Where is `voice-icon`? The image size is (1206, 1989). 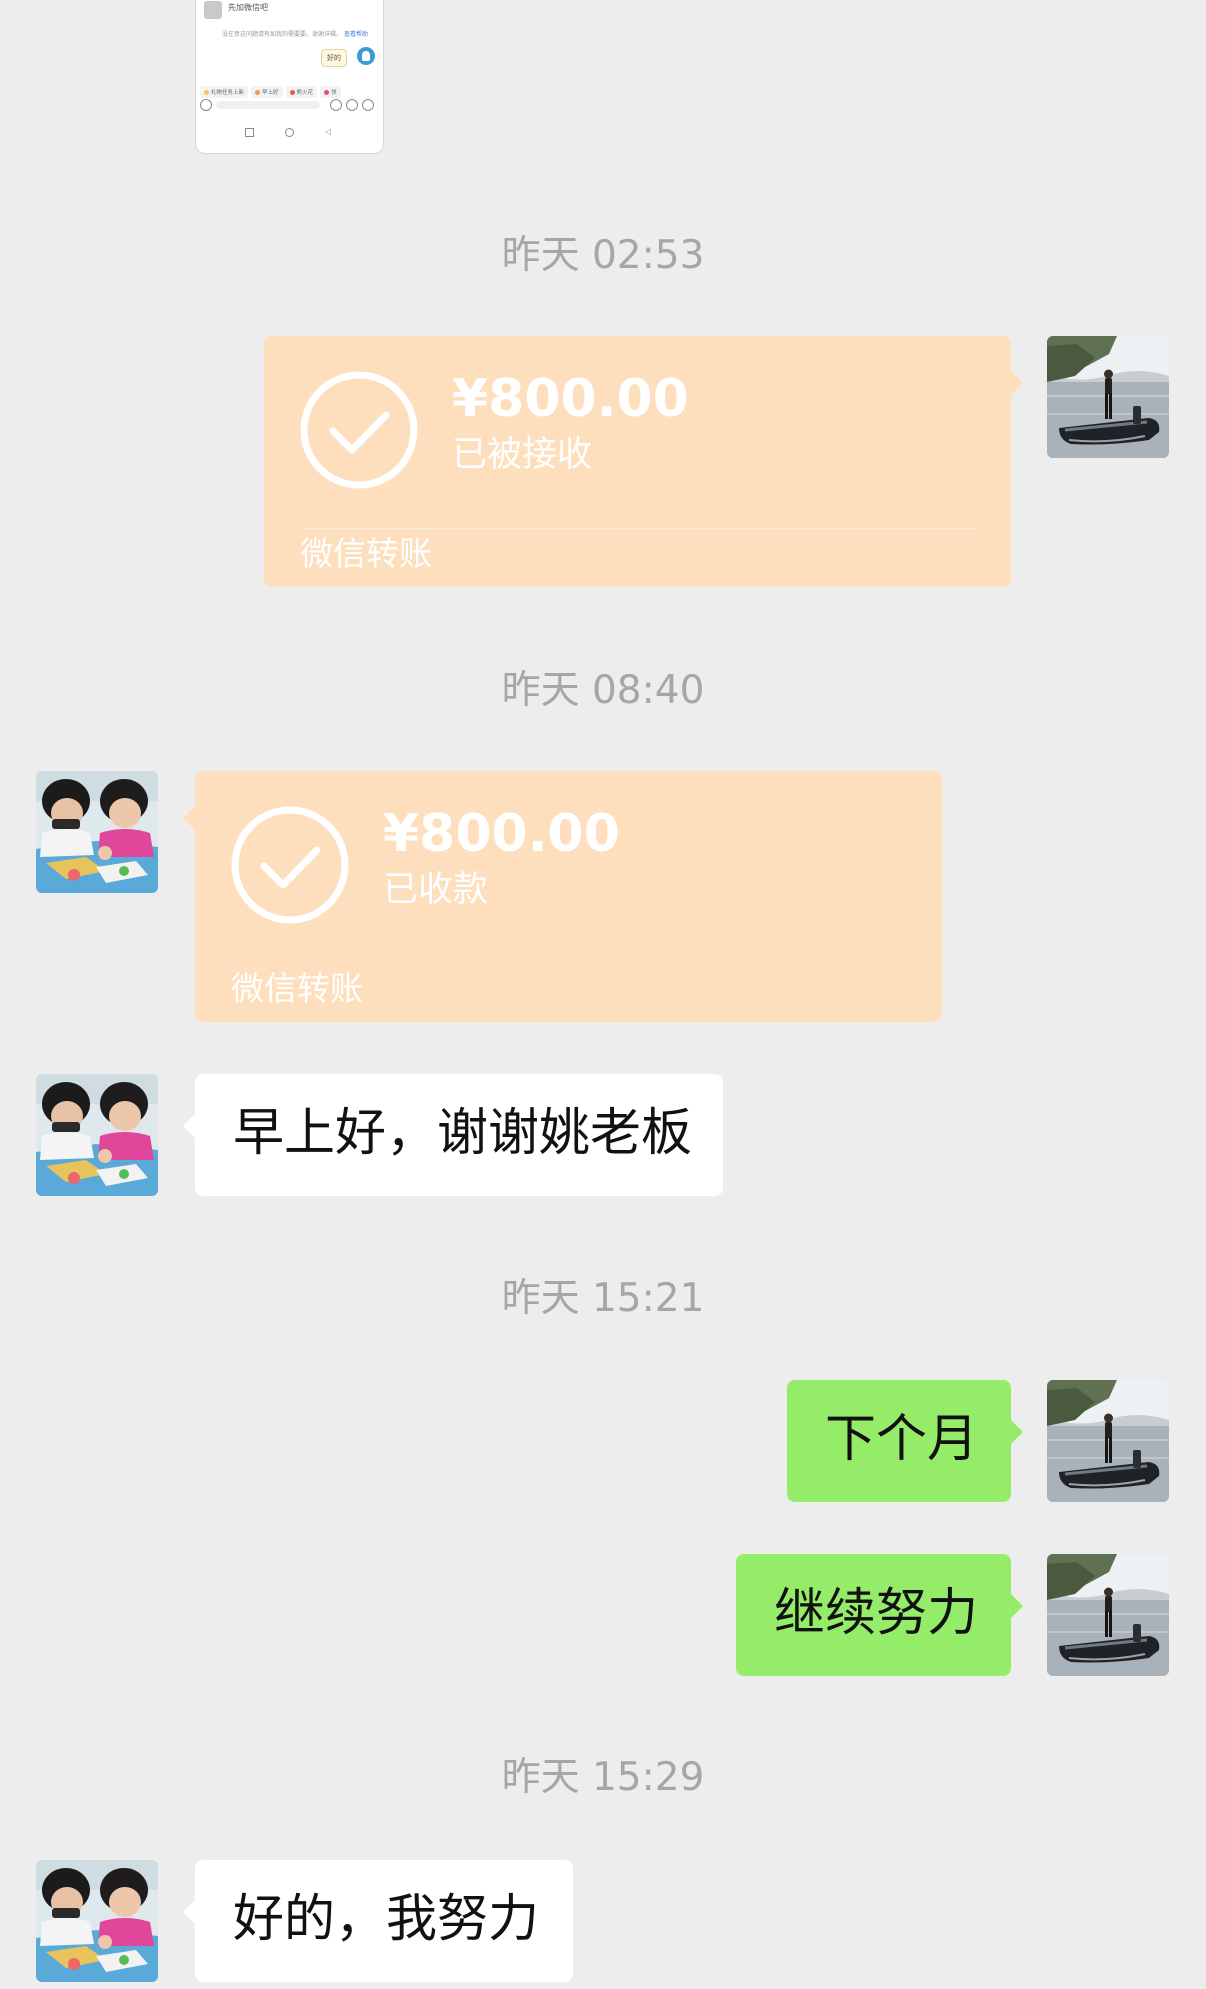
voice-icon is located at coordinates (206, 105).